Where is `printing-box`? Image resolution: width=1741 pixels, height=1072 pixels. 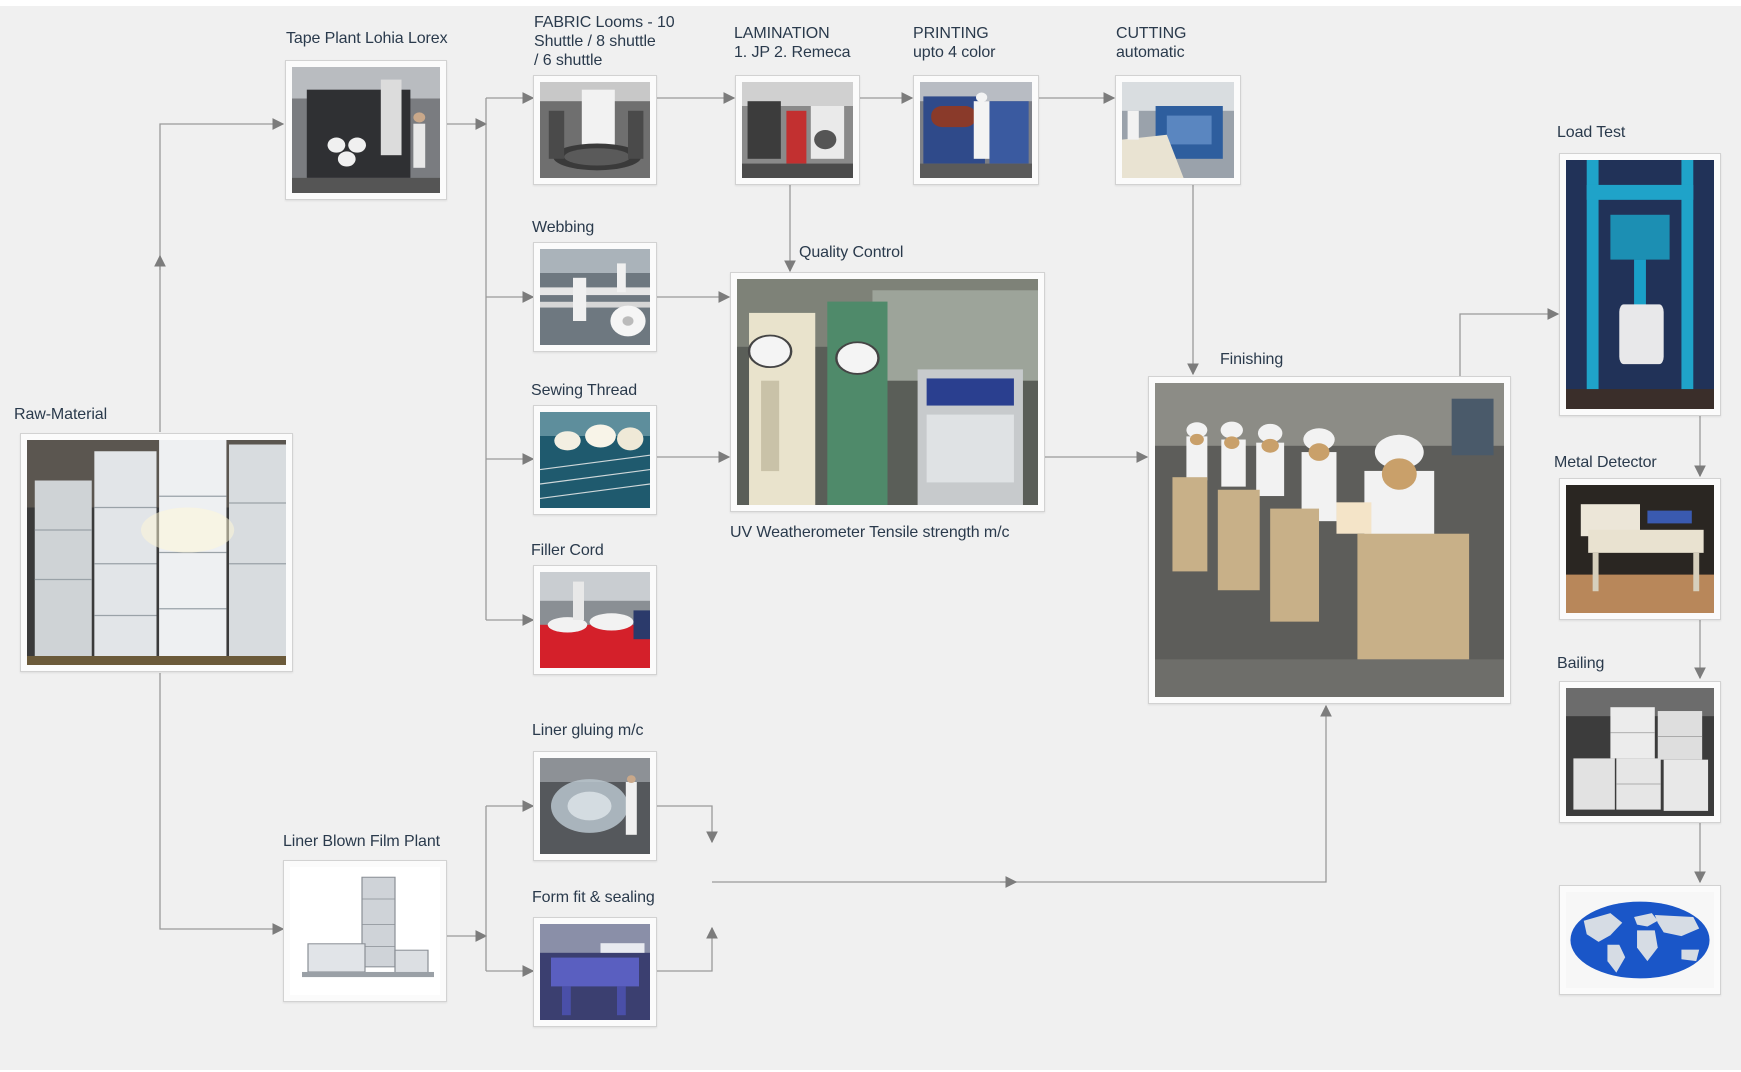
printing-box is located at coordinates (976, 130).